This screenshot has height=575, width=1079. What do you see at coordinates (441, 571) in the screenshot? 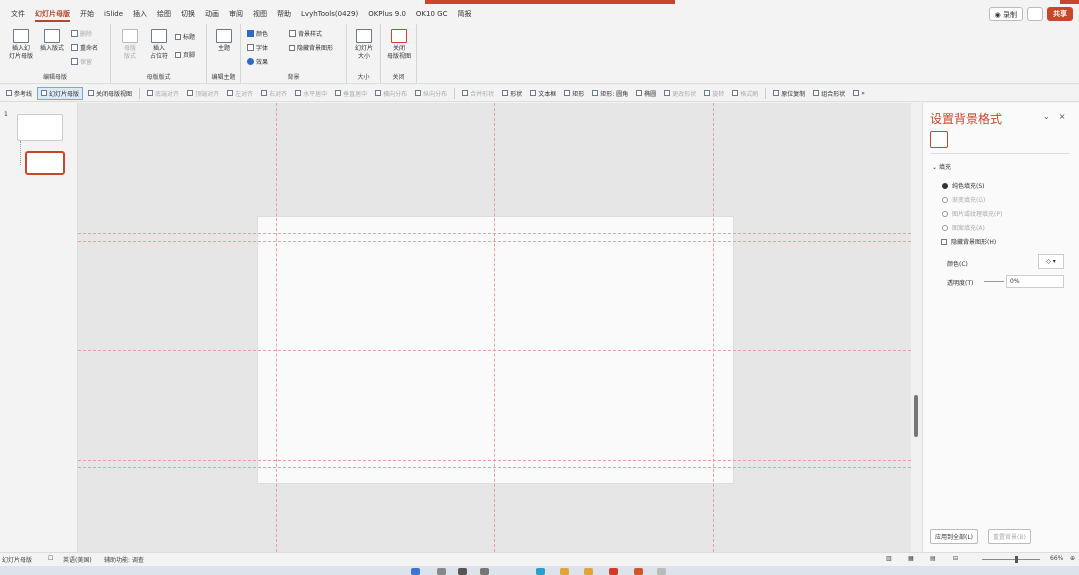
I see `search-icon` at bounding box center [441, 571].